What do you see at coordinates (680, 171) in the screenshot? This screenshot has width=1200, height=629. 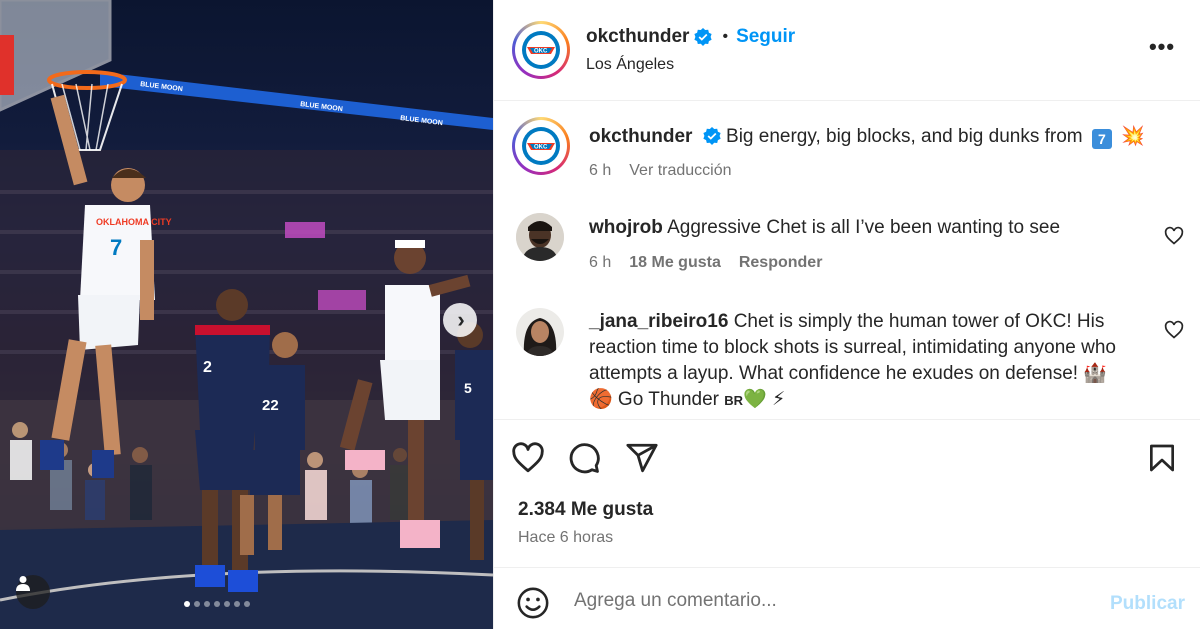 I see `see-translation-button: Ver traducción` at bounding box center [680, 171].